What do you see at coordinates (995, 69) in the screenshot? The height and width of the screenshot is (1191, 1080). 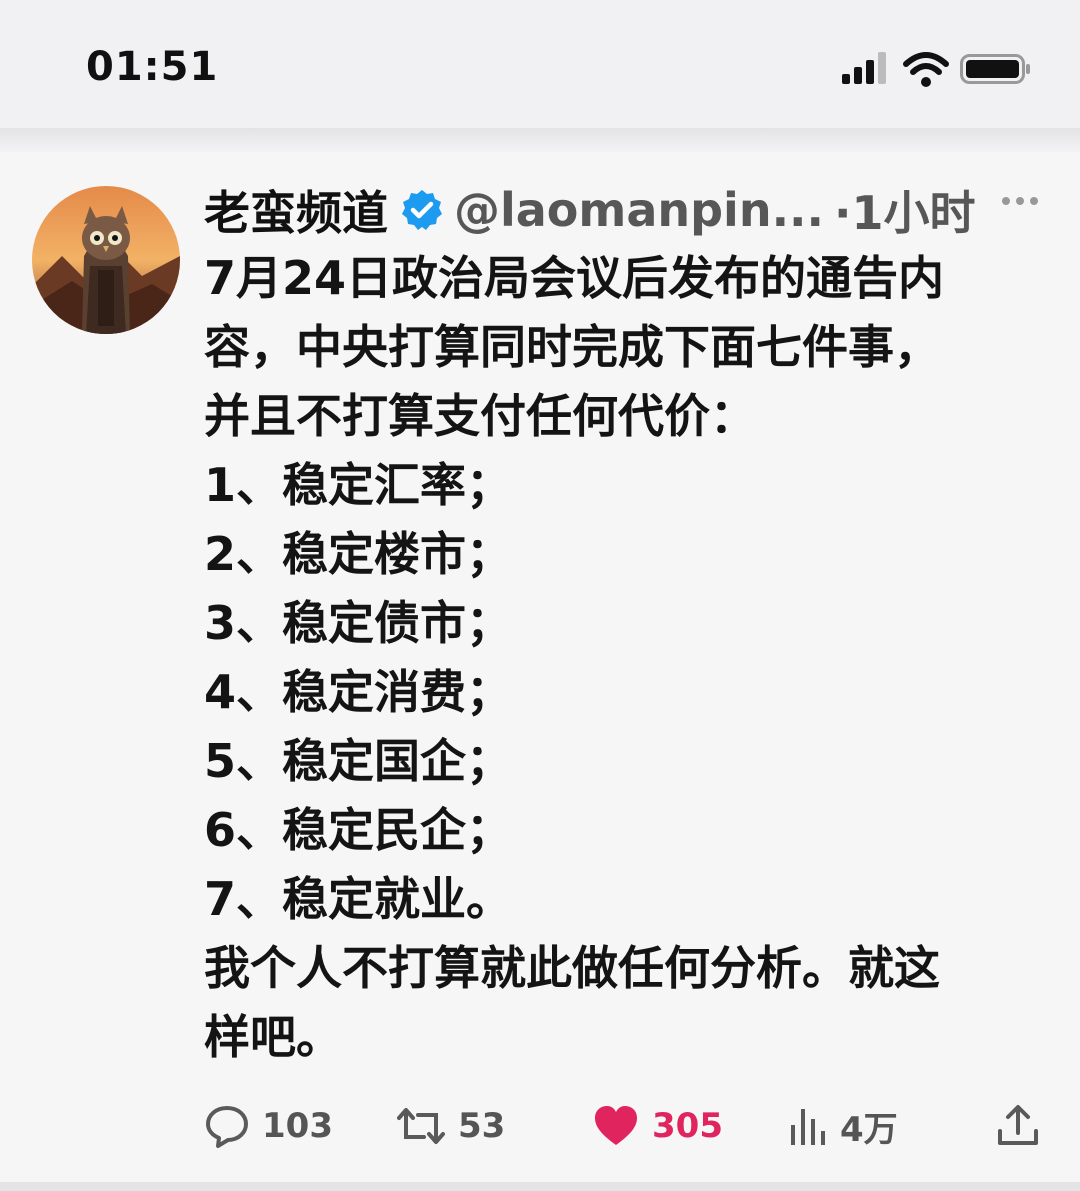 I see `battery-icon` at bounding box center [995, 69].